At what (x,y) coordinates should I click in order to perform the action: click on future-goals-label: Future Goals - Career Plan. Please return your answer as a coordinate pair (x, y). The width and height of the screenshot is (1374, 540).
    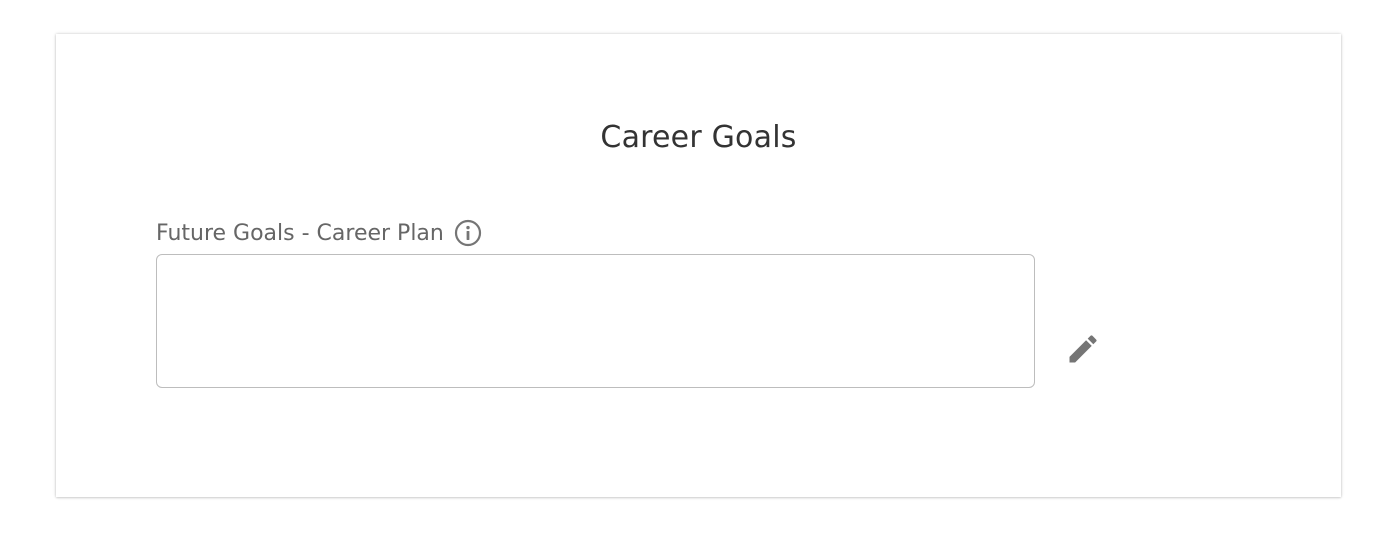
    Looking at the image, I should click on (300, 233).